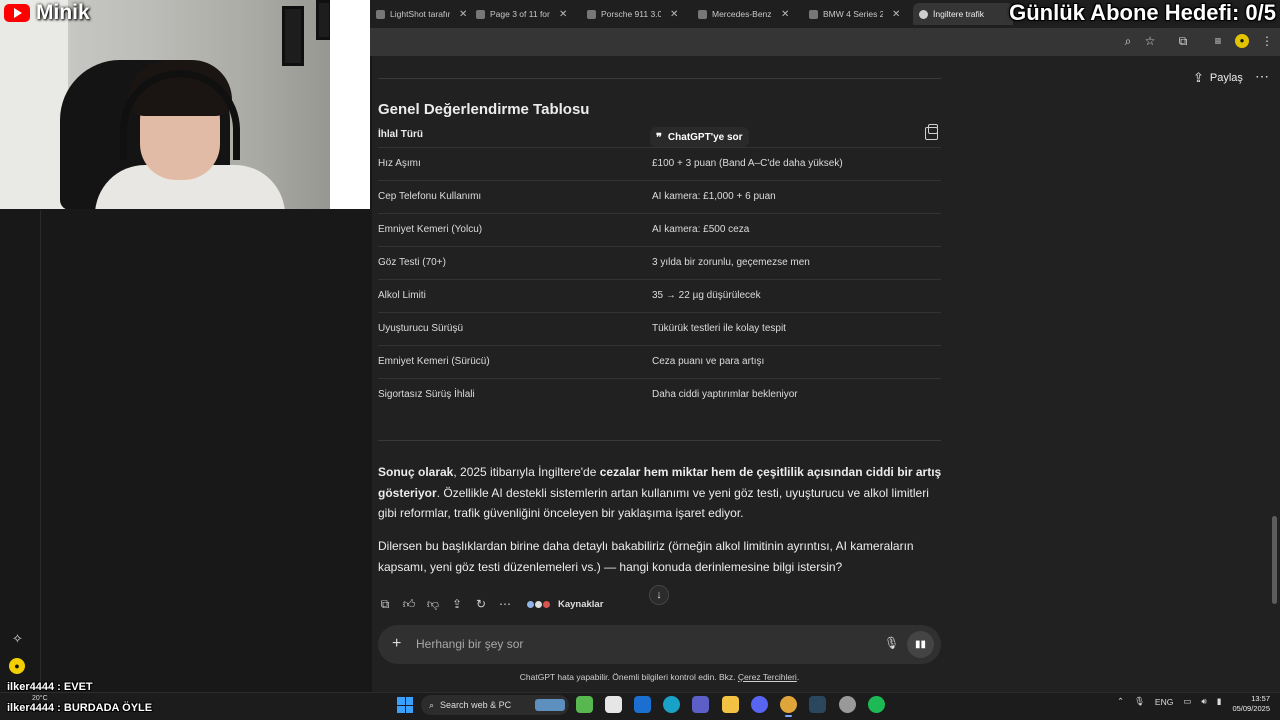 Image resolution: width=1280 pixels, height=720 pixels. I want to click on edge-app-icon, so click(671, 704).